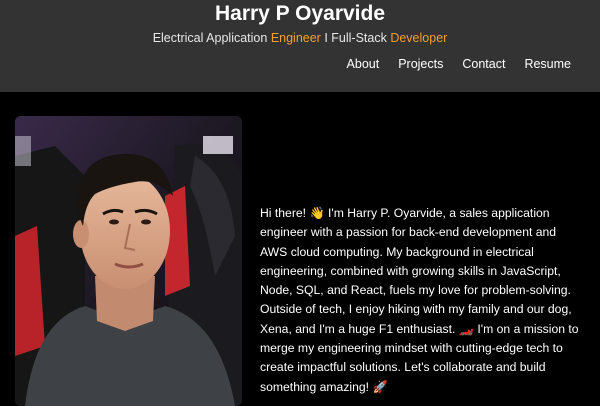  Describe the element at coordinates (211, 38) in the screenshot. I see `tagline-text: Electrical Application` at that location.